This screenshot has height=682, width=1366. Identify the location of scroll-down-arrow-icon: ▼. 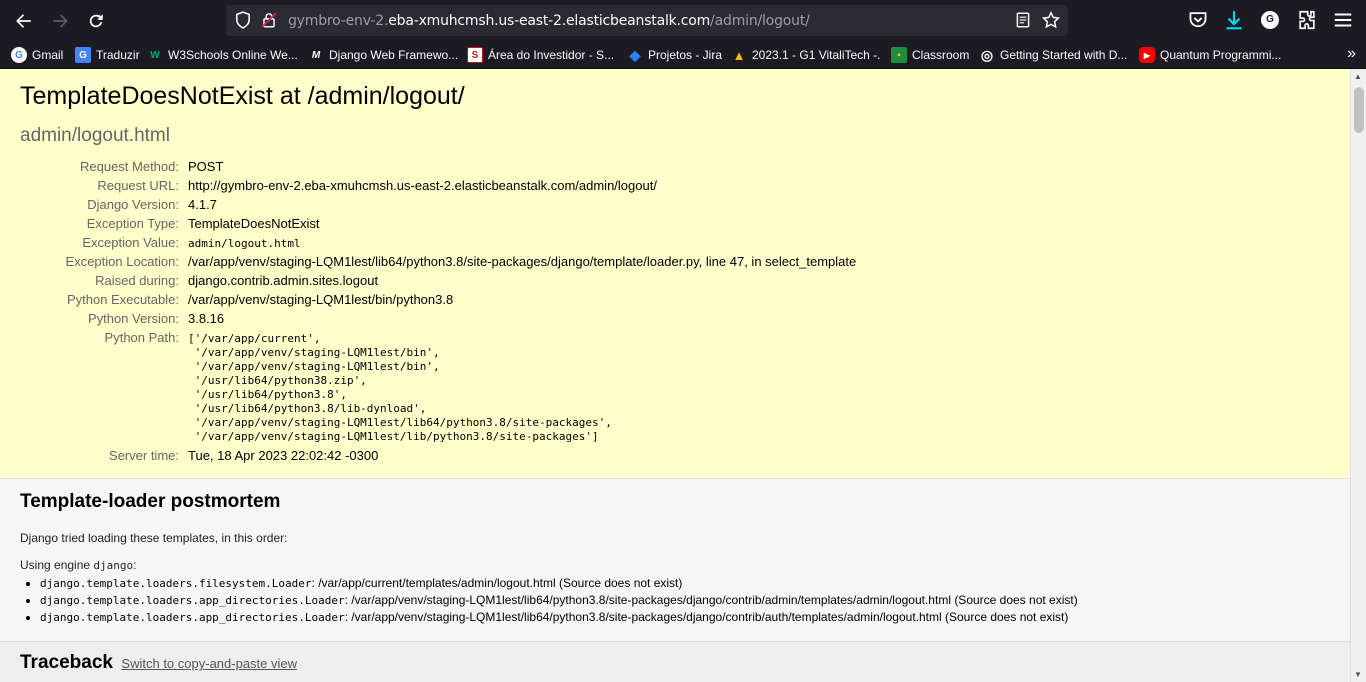
(1358, 674).